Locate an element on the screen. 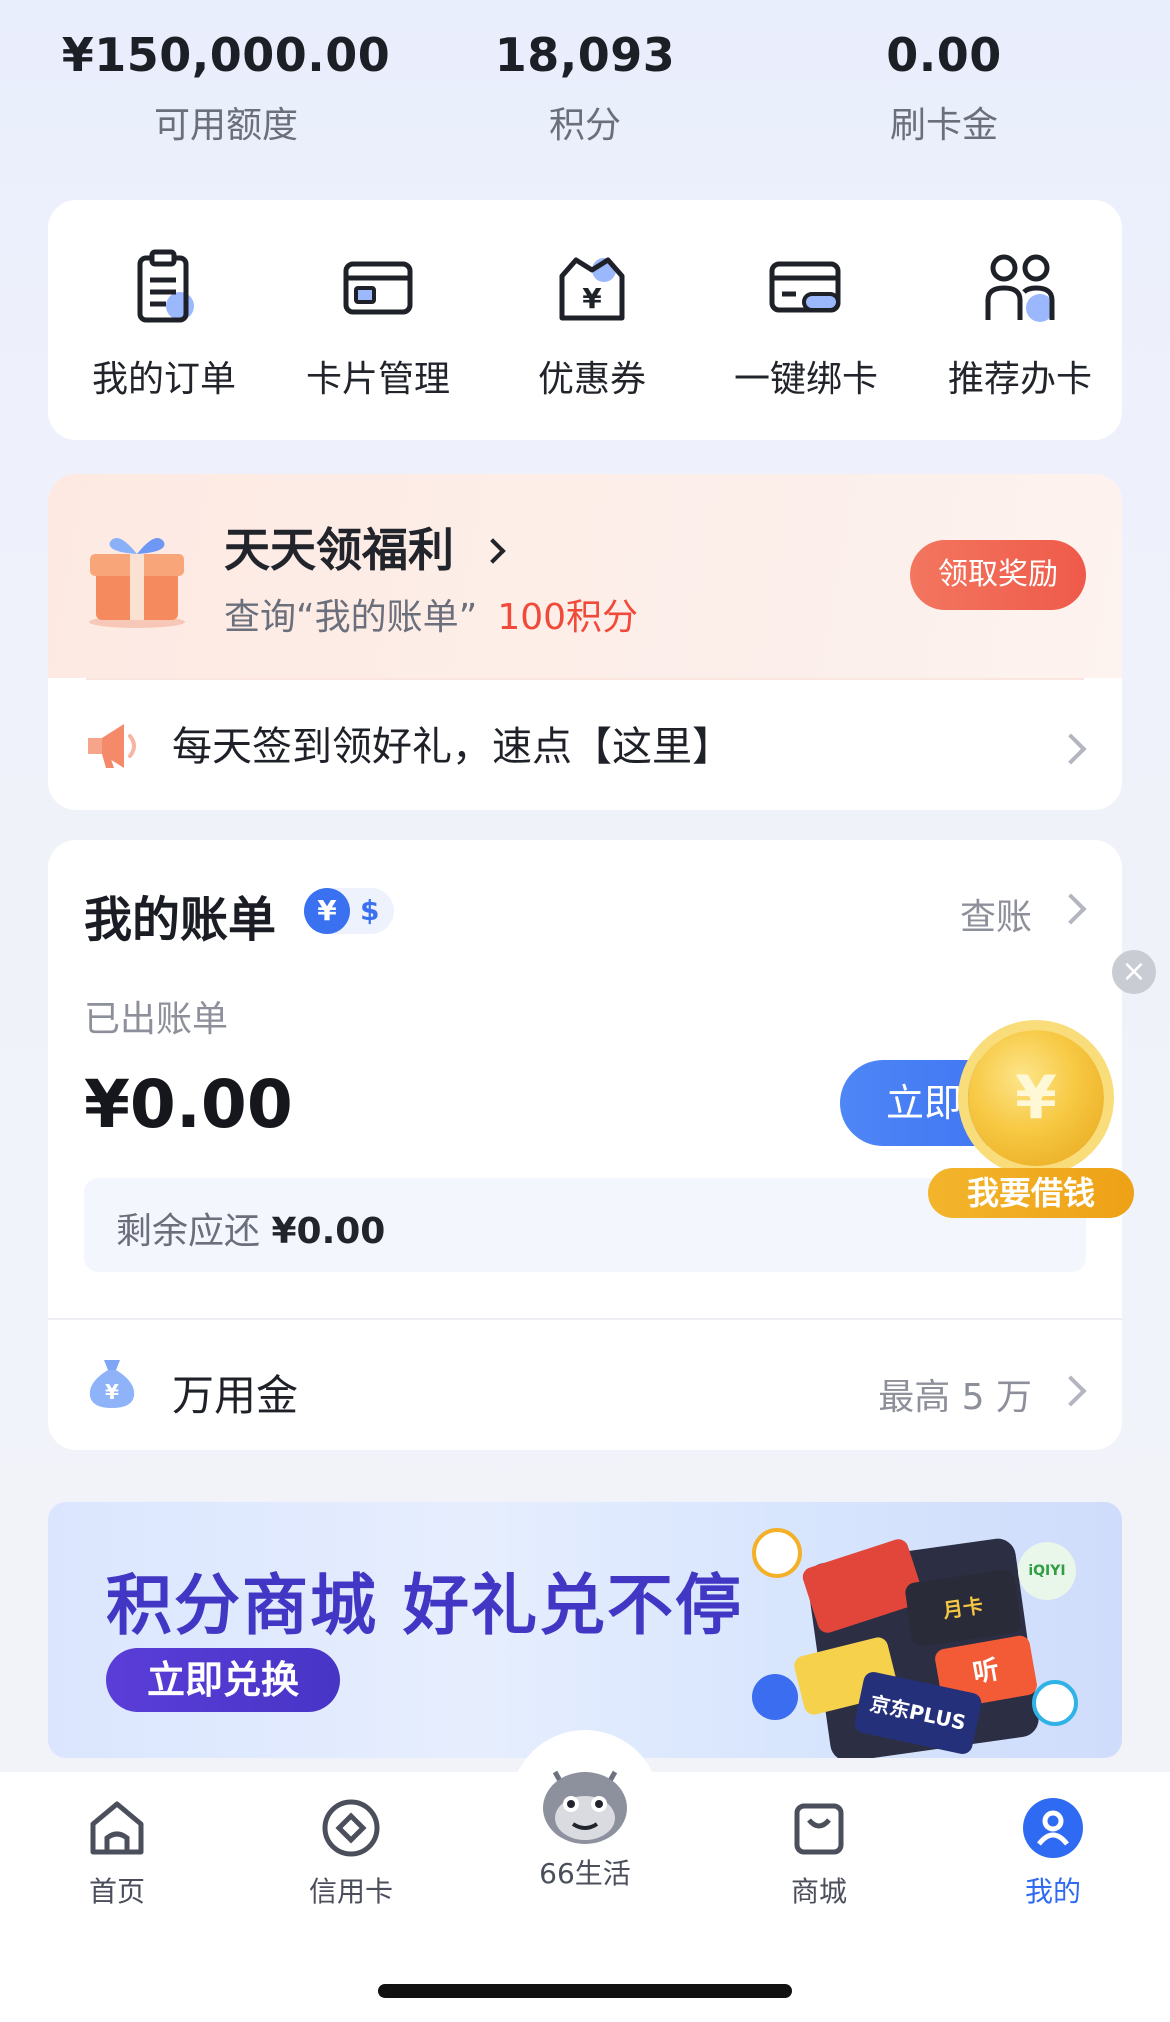 Image resolution: width=1170 pixels, height=2022 pixels. membership-cards-illustration: 月卡 听 京东PLUS iQIYI is located at coordinates (918, 1643).